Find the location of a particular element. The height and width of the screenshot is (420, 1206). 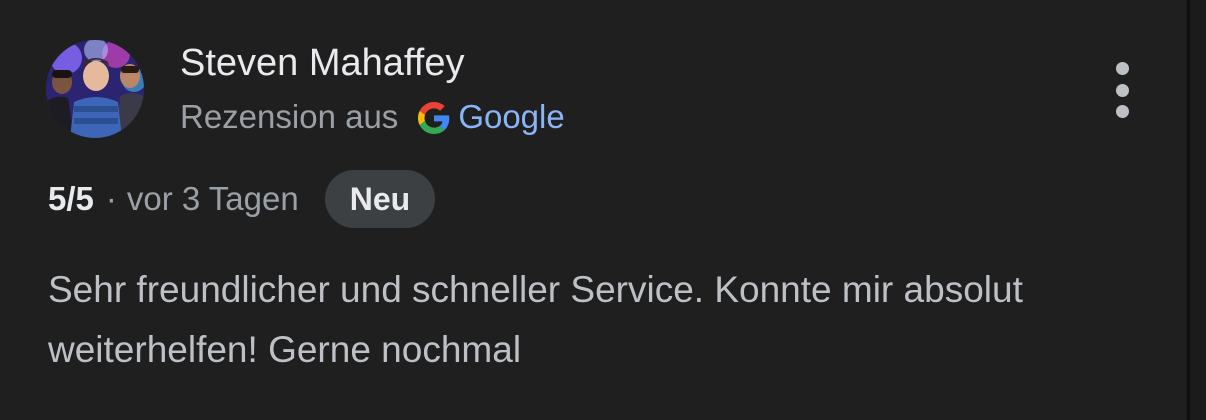

author-name: Steven Mahaffey is located at coordinates (322, 63).